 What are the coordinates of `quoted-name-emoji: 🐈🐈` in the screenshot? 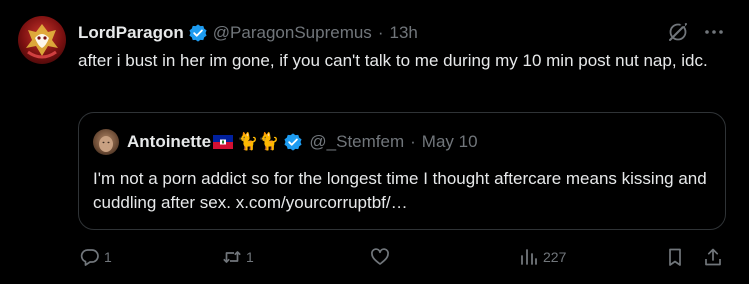 It's located at (258, 142).